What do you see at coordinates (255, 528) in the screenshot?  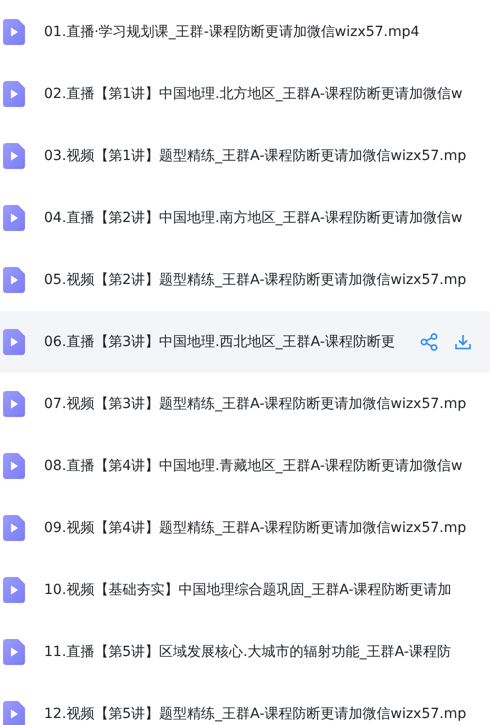 I see `file-name: 09.视频【第4讲】题型精练_王群A-课程防断更请加微信wizx57.mp` at bounding box center [255, 528].